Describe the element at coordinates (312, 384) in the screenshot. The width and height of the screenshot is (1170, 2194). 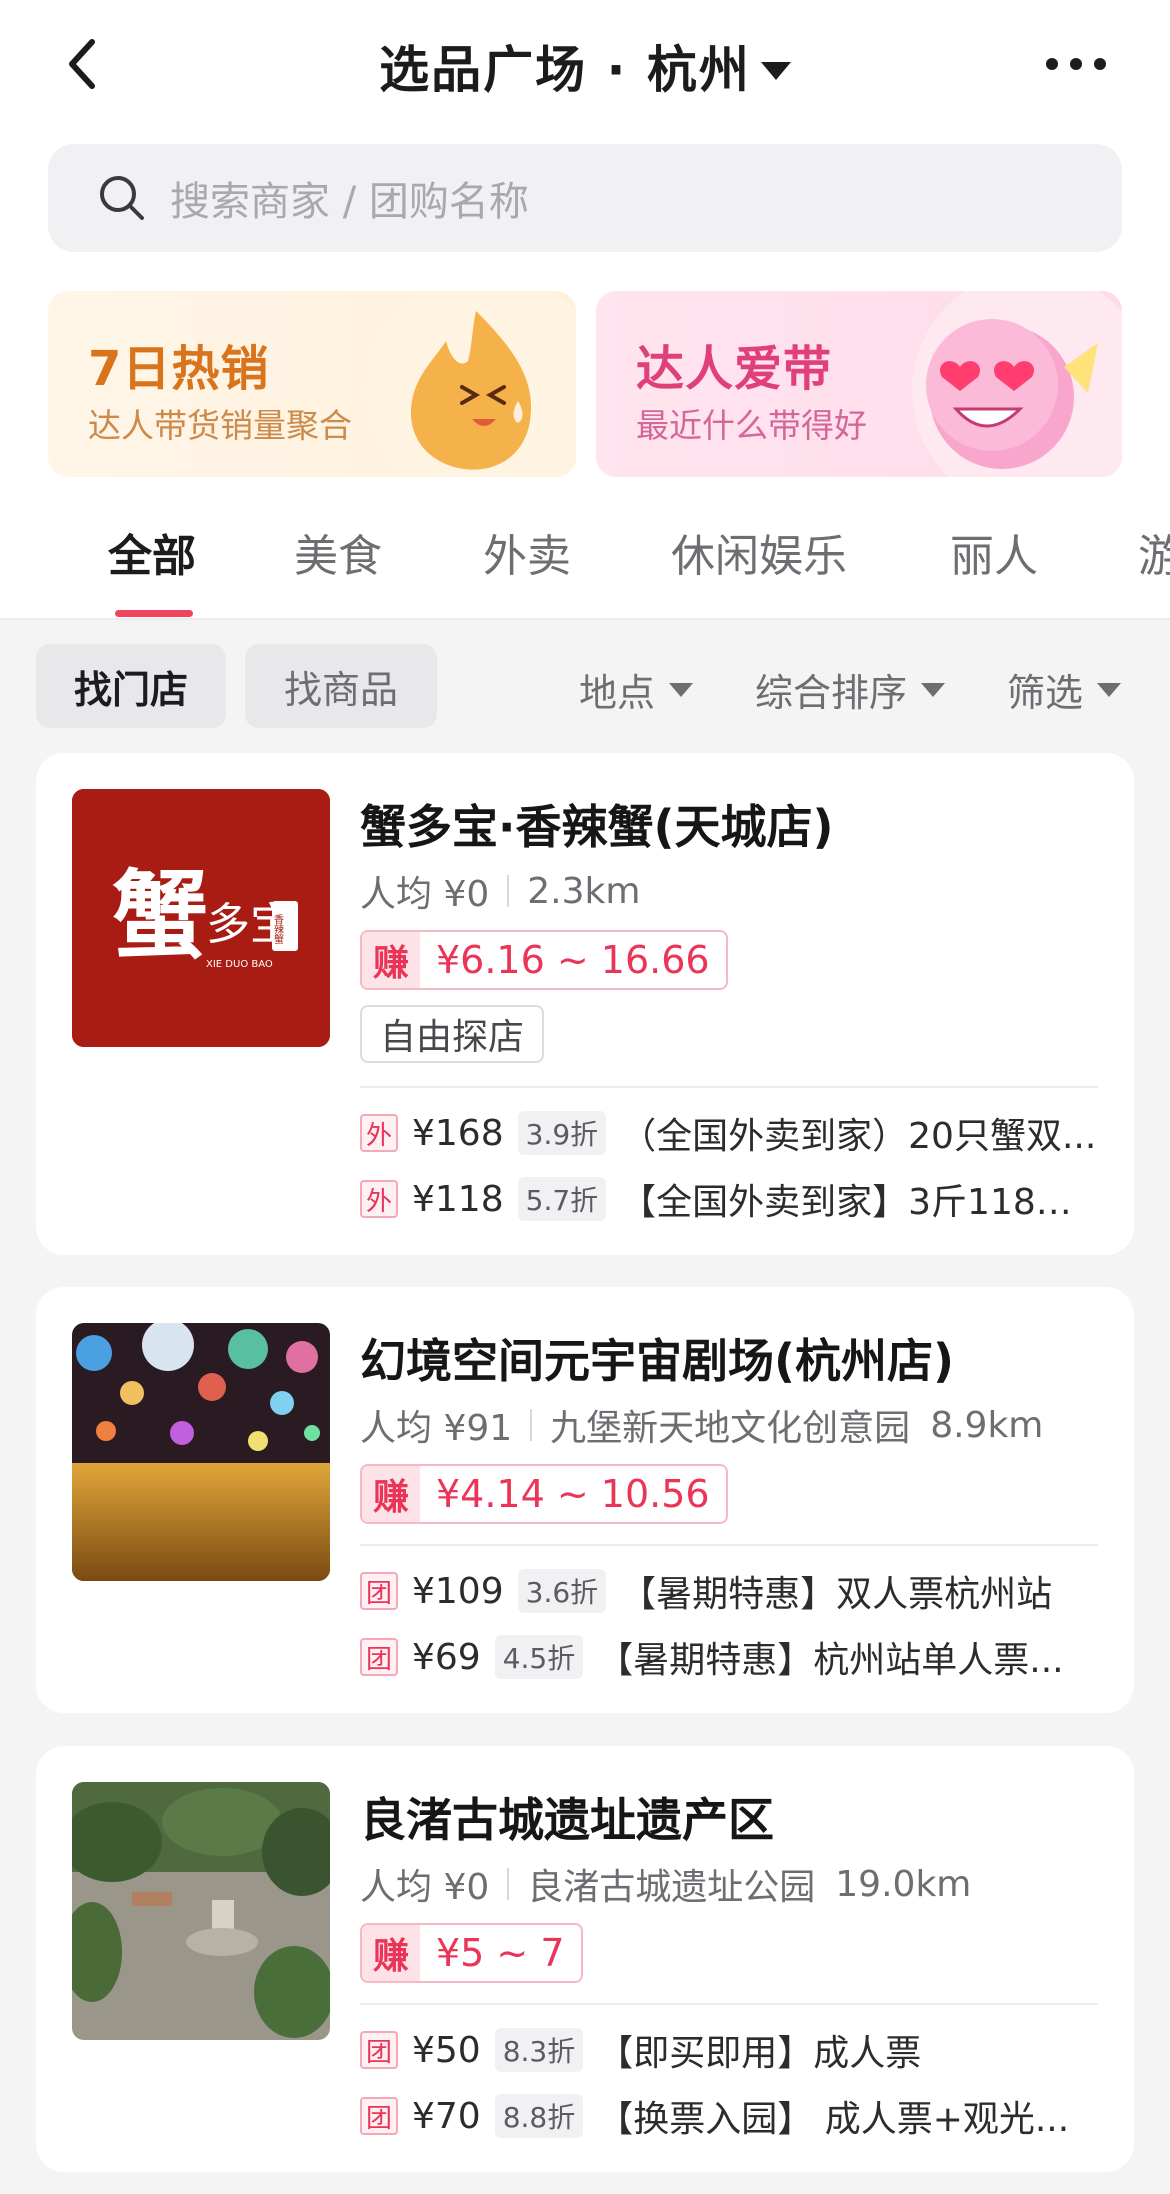
I see `banner-7day-hot: 7日热销 达人带货销量聚合` at that location.